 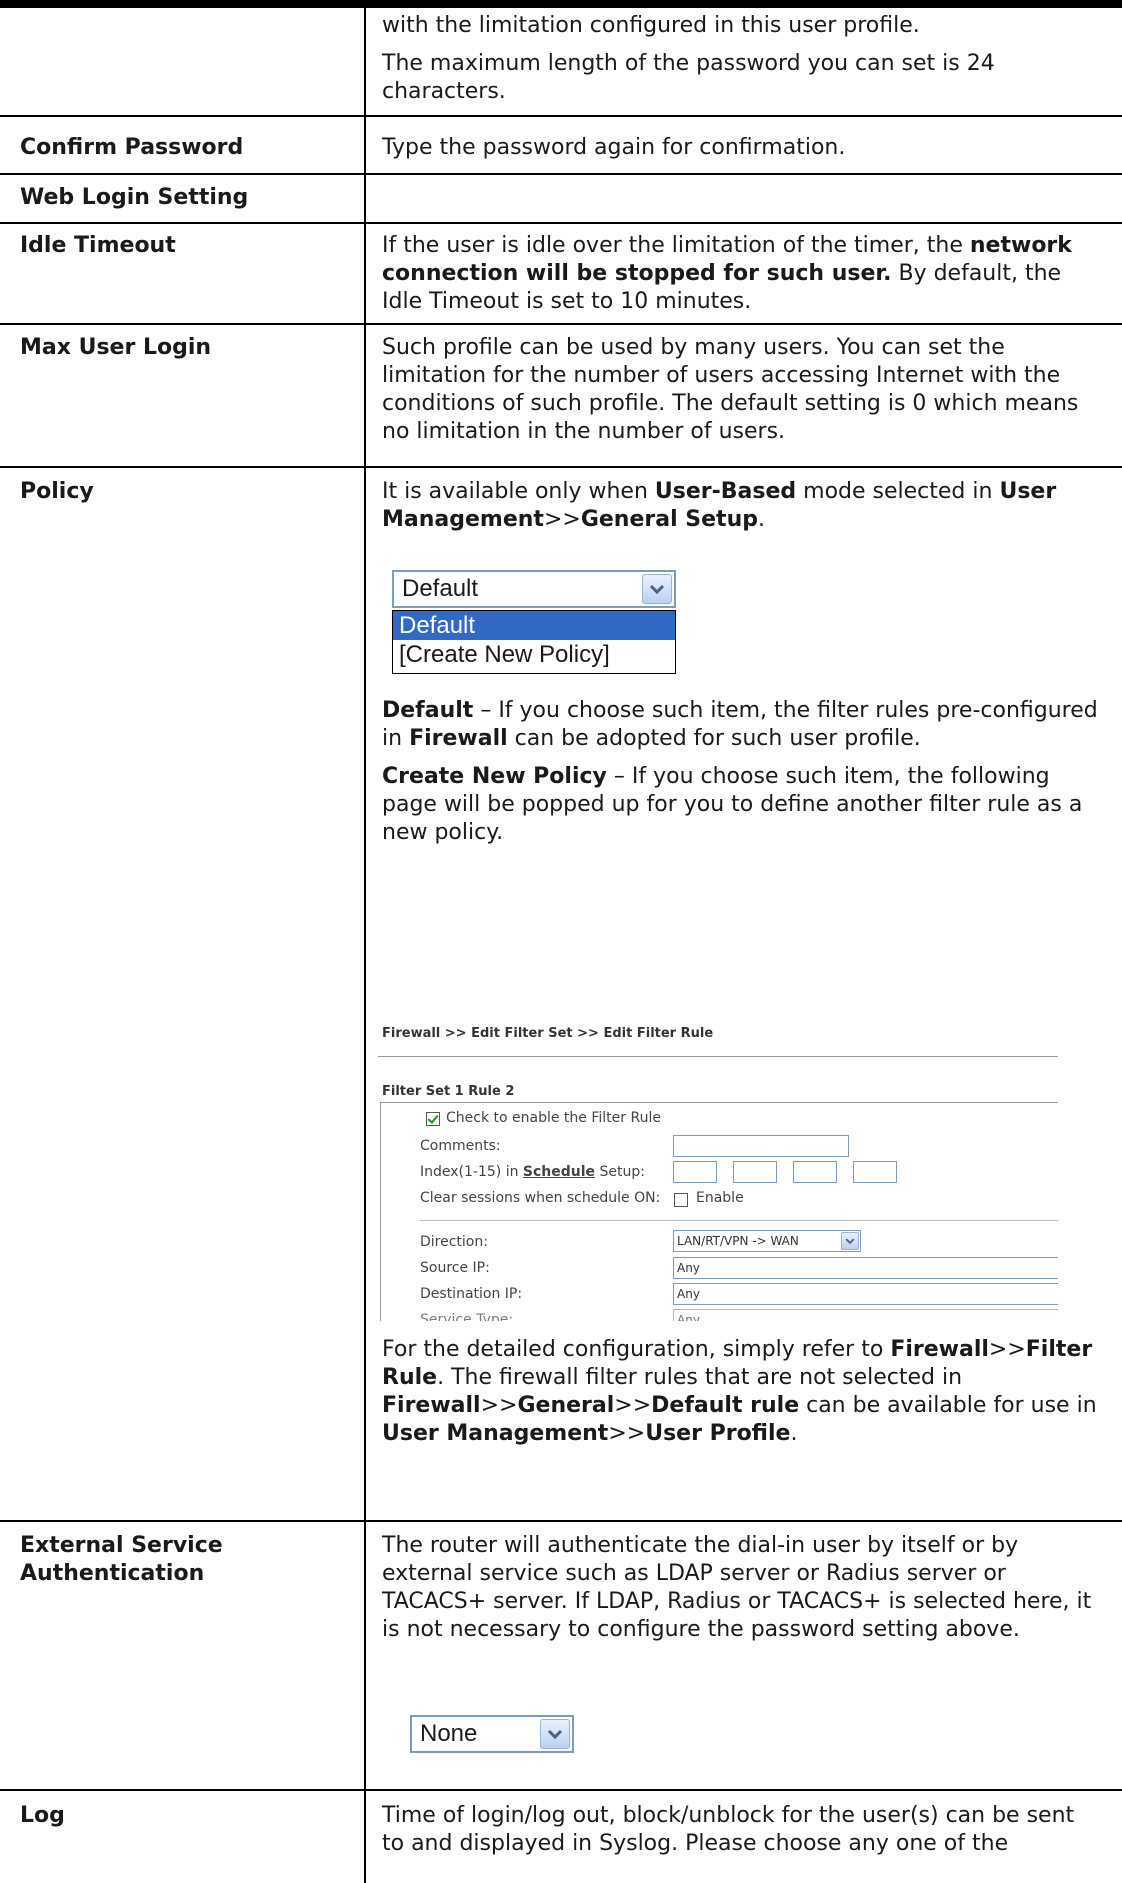 I want to click on policy-intro-bold: User-Based, so click(x=725, y=491).